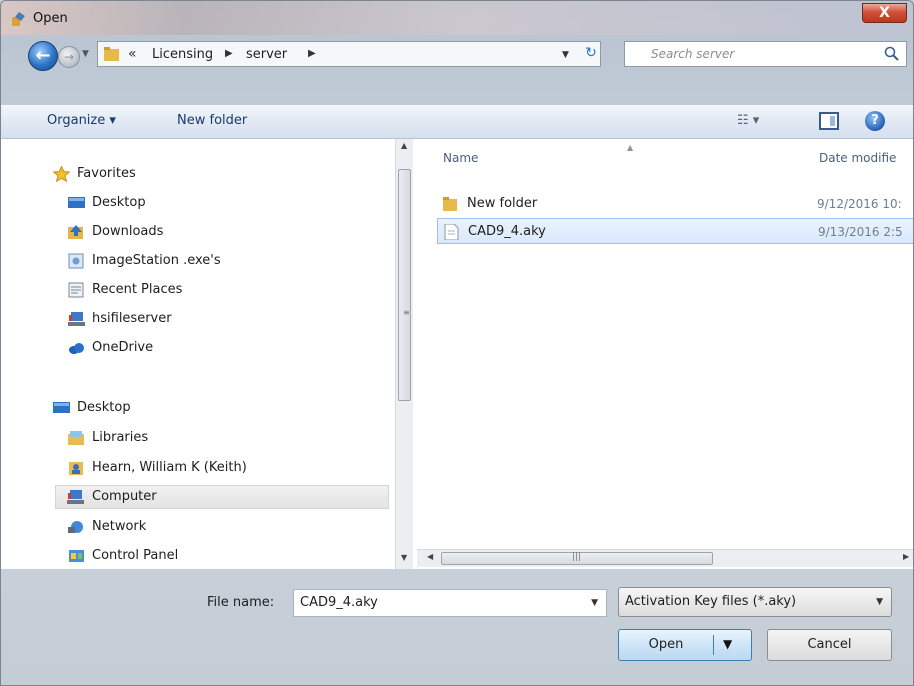 The height and width of the screenshot is (686, 914). Describe the element at coordinates (675, 231) in the screenshot. I see `file-row-cad9-aky: CAD9_4.aky 9/13/2016 2:5` at that location.